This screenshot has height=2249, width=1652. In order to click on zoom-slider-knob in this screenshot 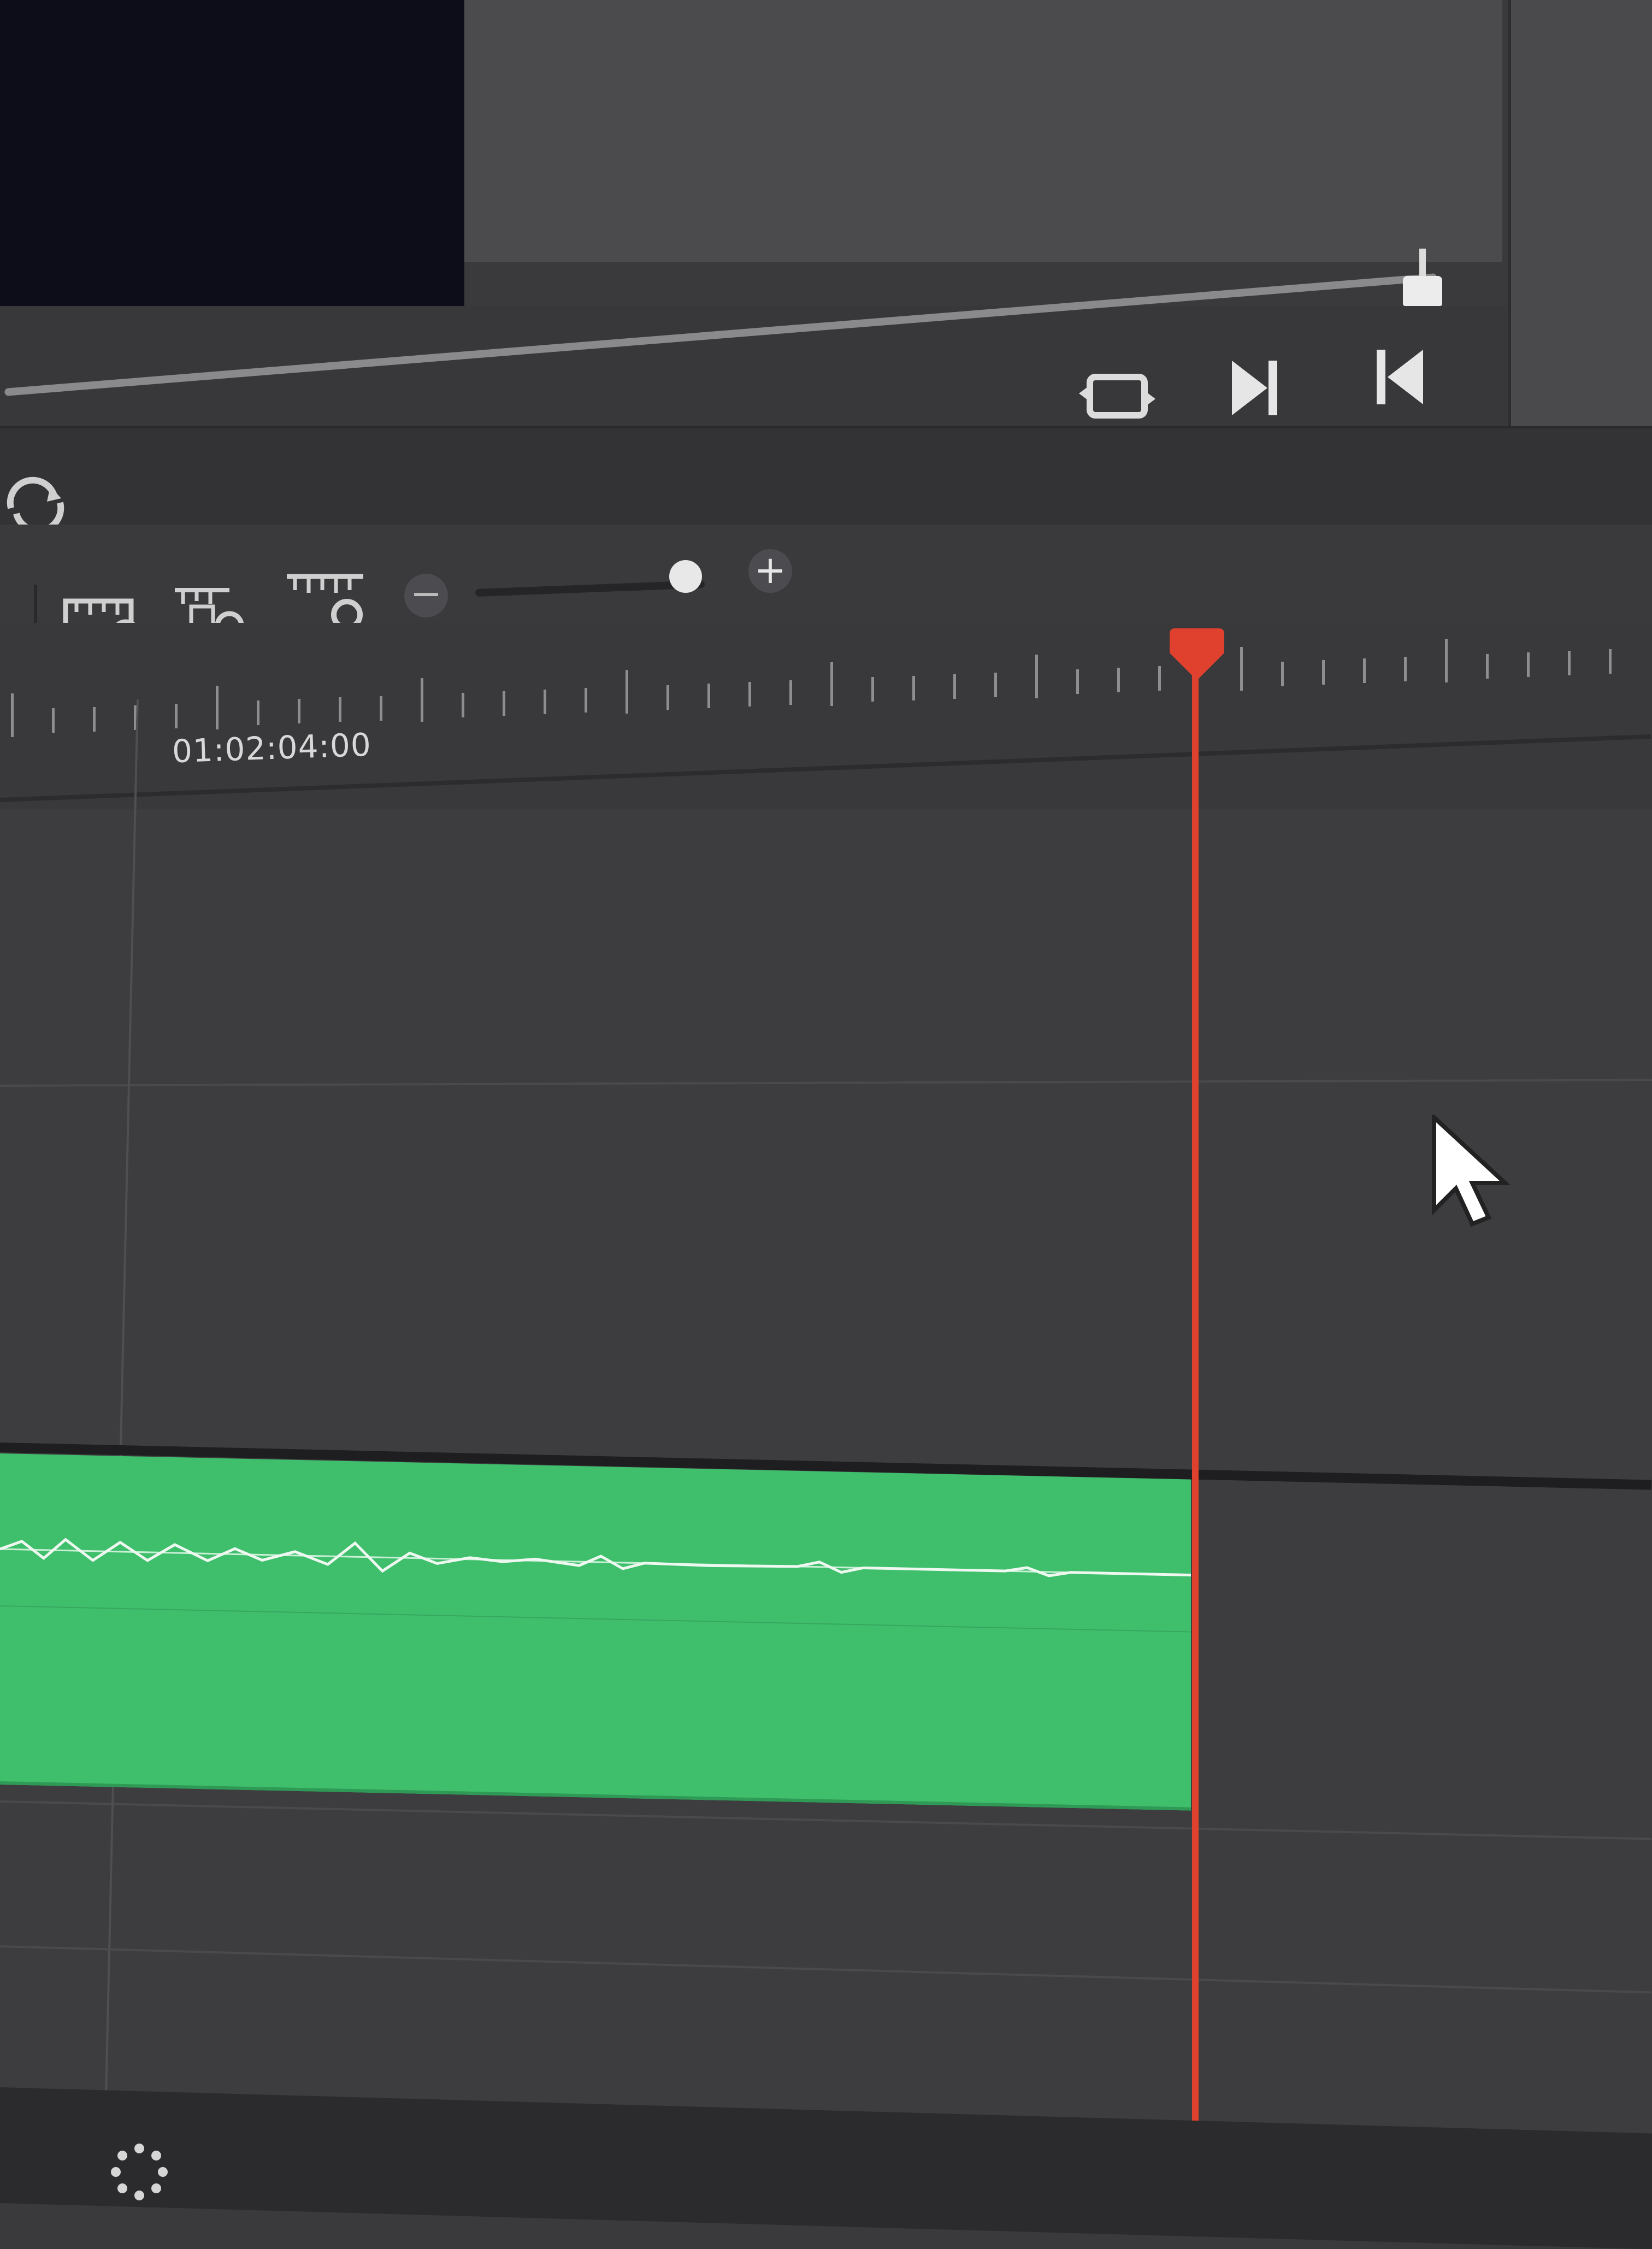, I will do `click(685, 576)`.